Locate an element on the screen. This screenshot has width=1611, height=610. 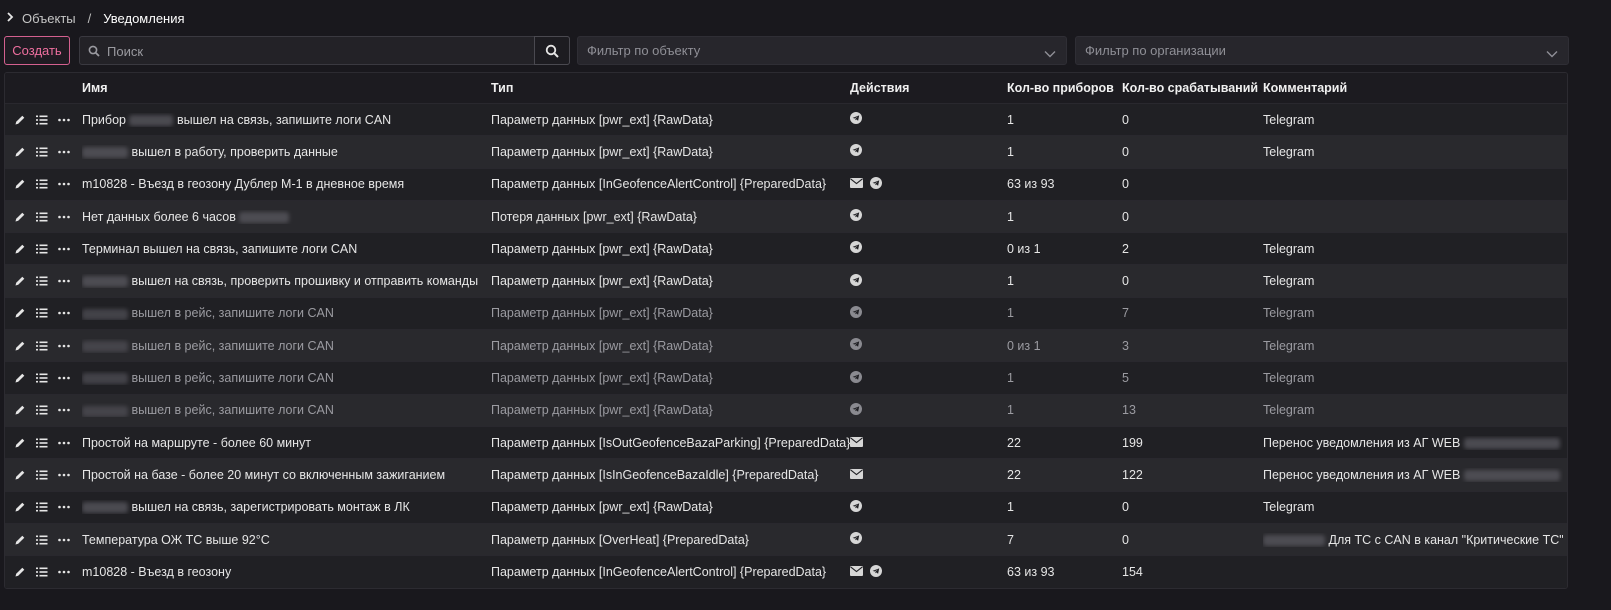
object-filter-placeholder: Фильтр по объекту is located at coordinates (644, 50).